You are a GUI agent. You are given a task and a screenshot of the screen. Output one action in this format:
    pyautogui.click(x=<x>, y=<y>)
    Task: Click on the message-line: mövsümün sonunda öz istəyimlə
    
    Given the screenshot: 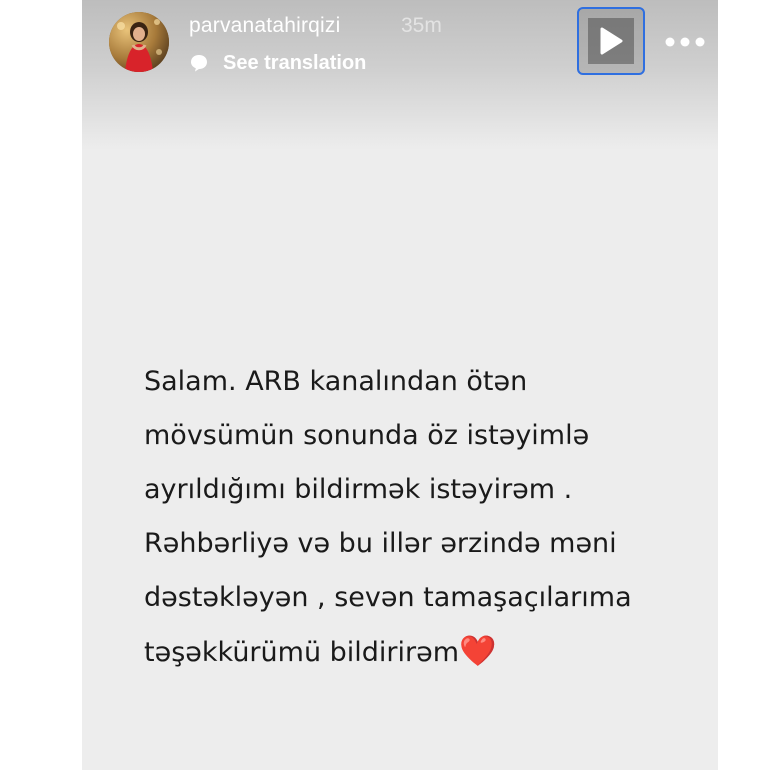 What is the action you would take?
    pyautogui.click(x=367, y=435)
    